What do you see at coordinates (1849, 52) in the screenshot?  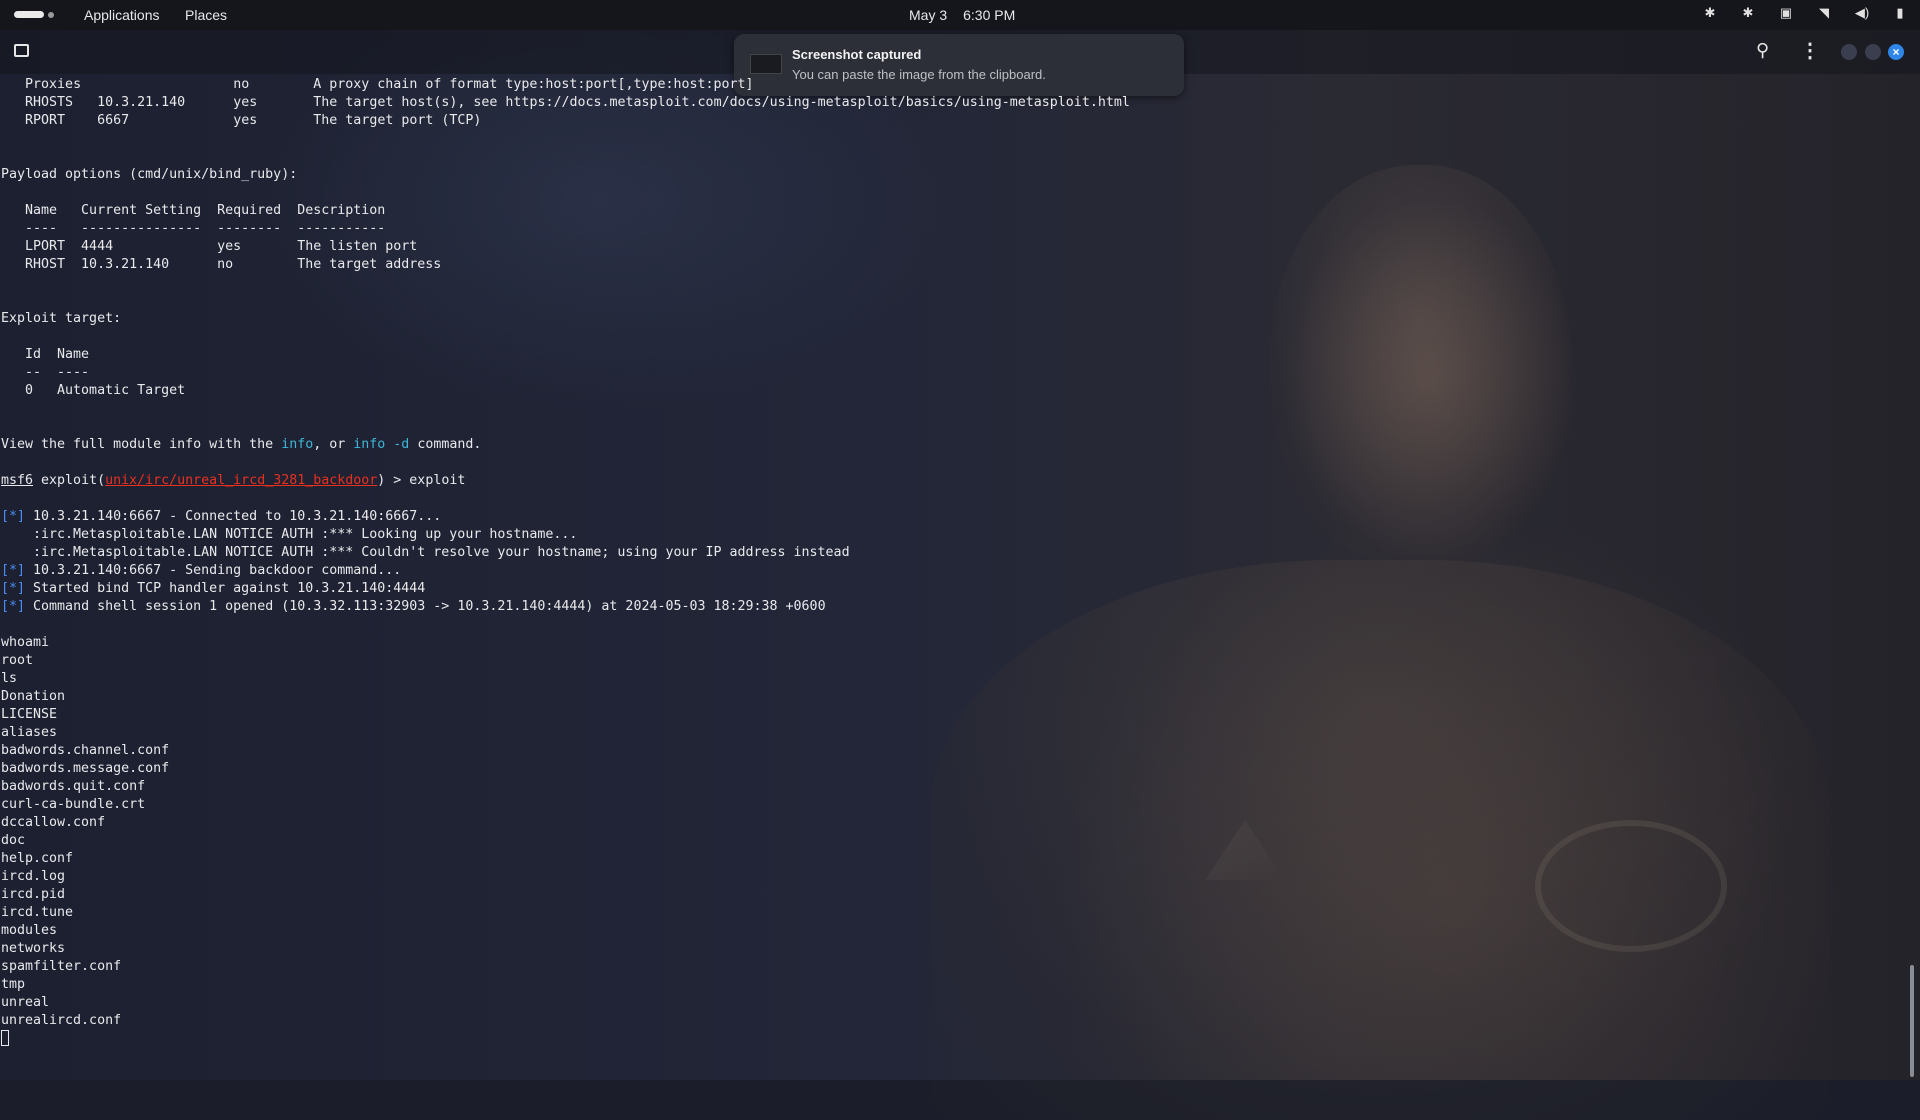 I see `minimize-button` at bounding box center [1849, 52].